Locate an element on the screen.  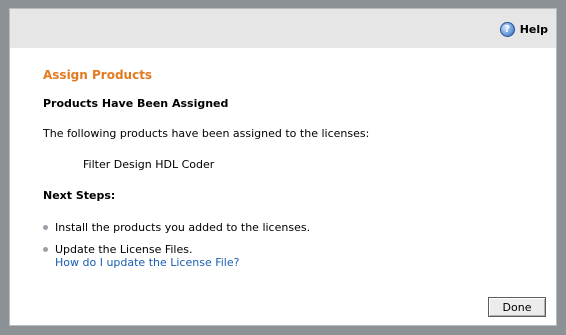
step-text: Update the License Files. is located at coordinates (124, 249).